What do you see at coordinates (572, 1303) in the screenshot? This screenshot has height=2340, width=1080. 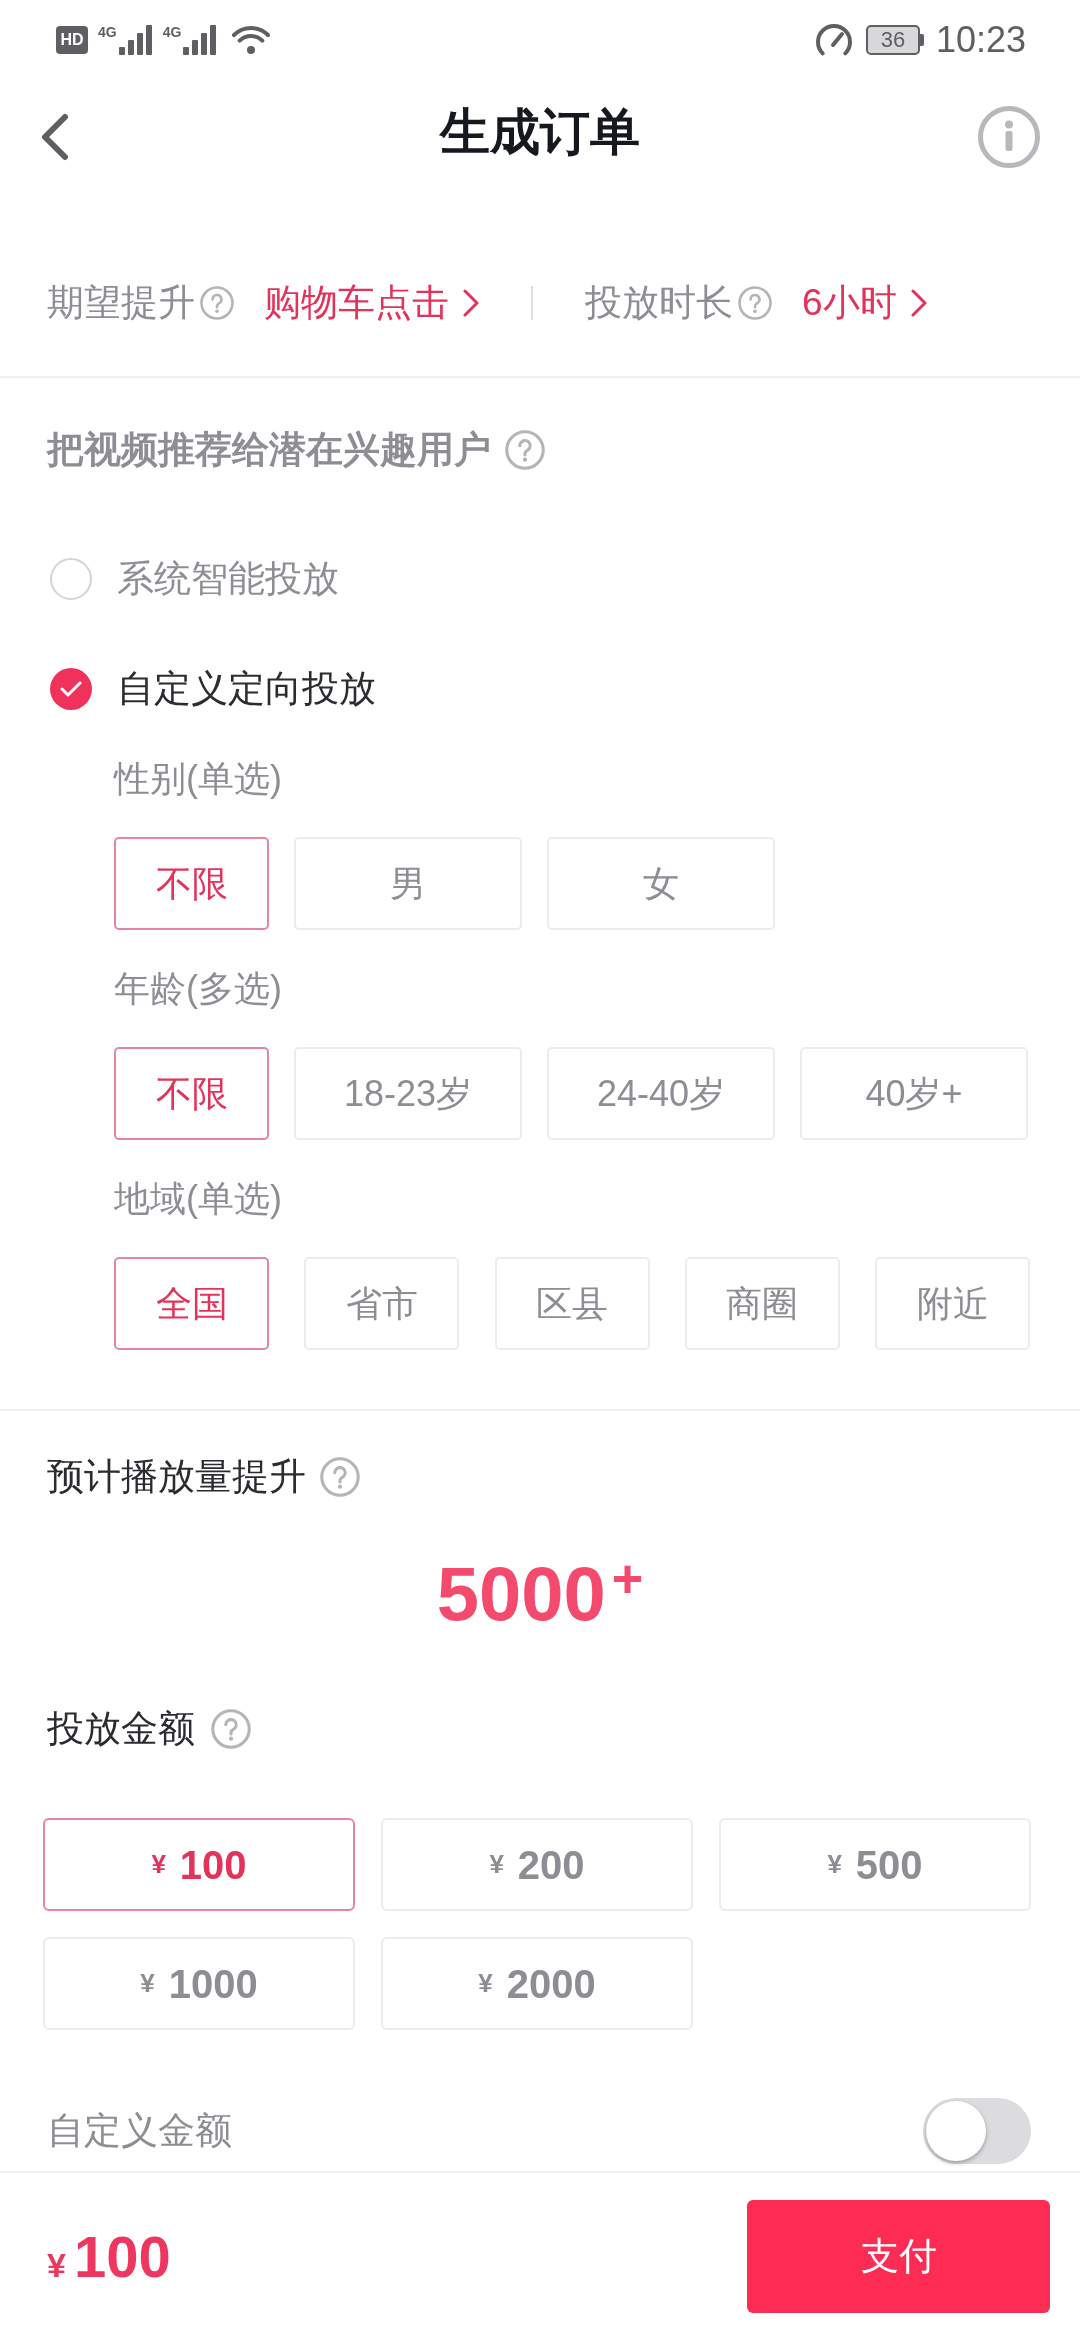 I see `filter-chip: 区县` at bounding box center [572, 1303].